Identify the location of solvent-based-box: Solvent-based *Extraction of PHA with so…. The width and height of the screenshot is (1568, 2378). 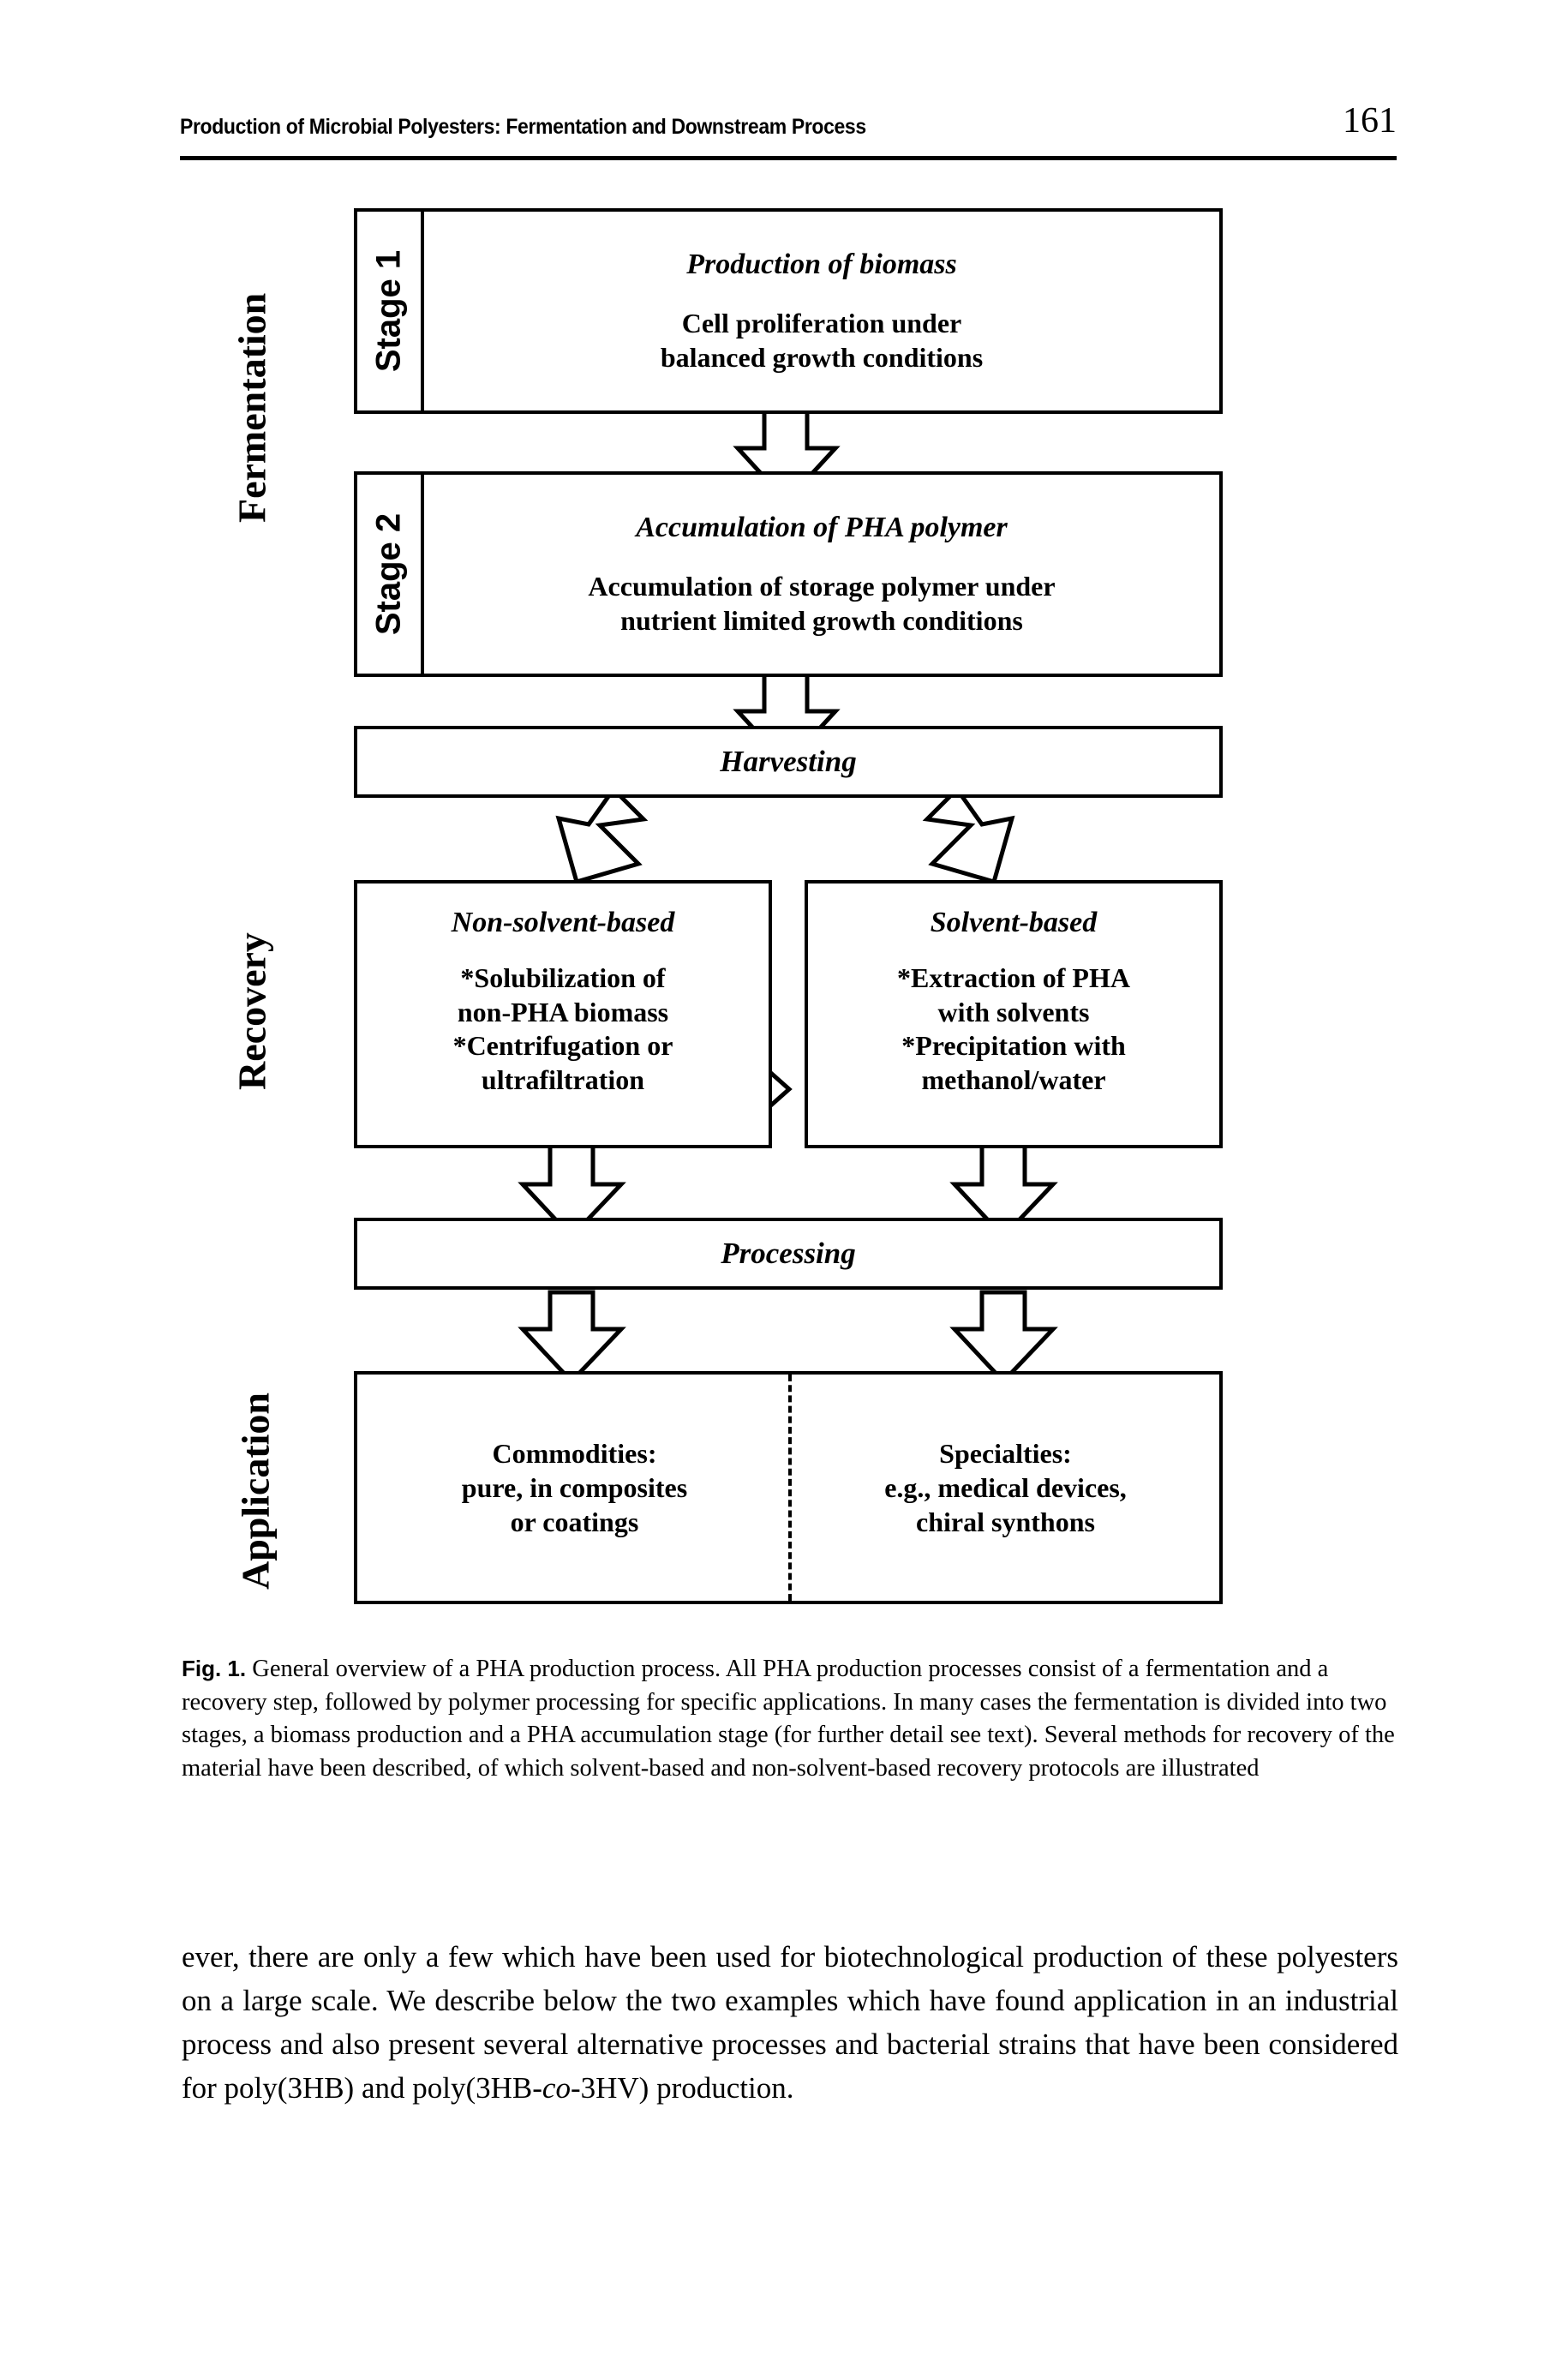
(1014, 1014).